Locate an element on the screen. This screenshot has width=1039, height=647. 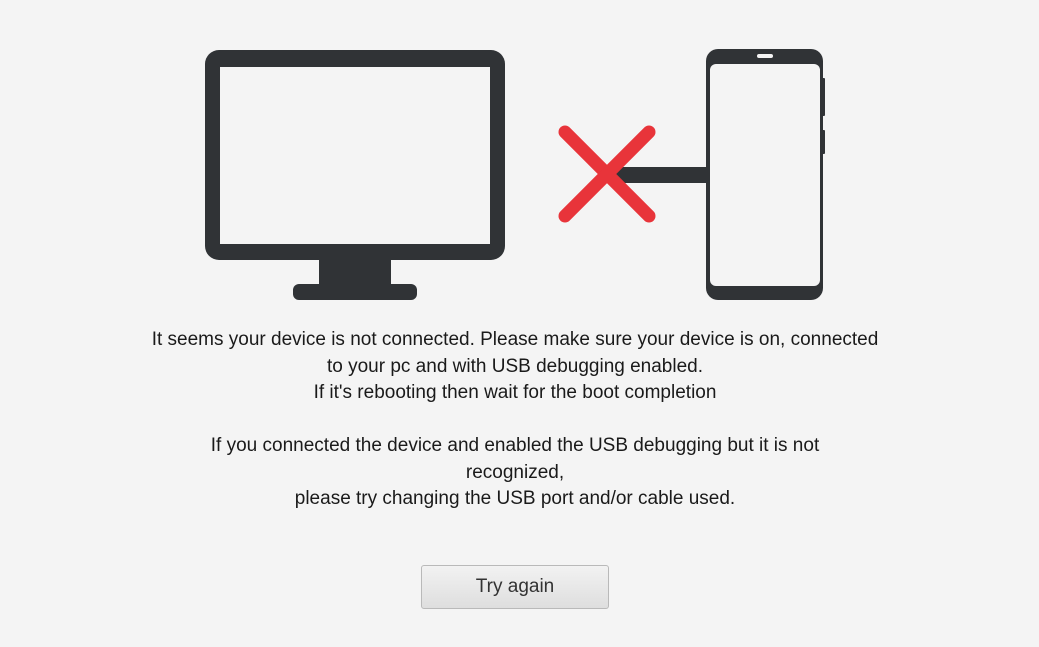
try-again-button: Try again is located at coordinates (515, 587).